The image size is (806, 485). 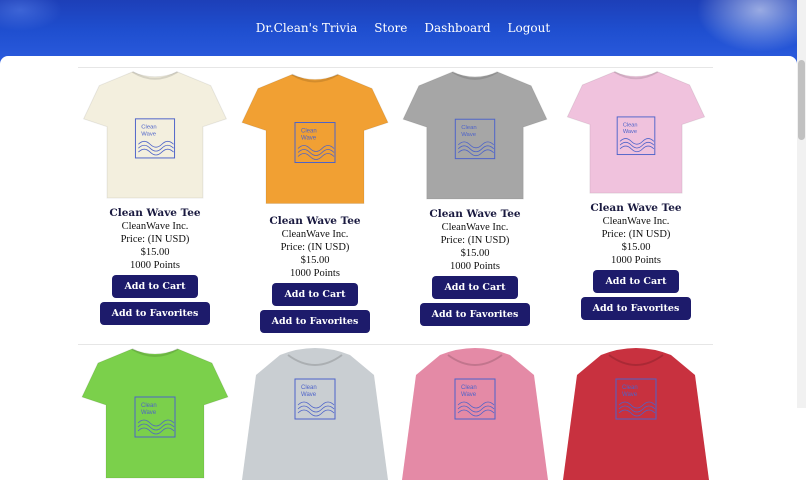 I want to click on nav-logout: Logout, so click(x=529, y=28).